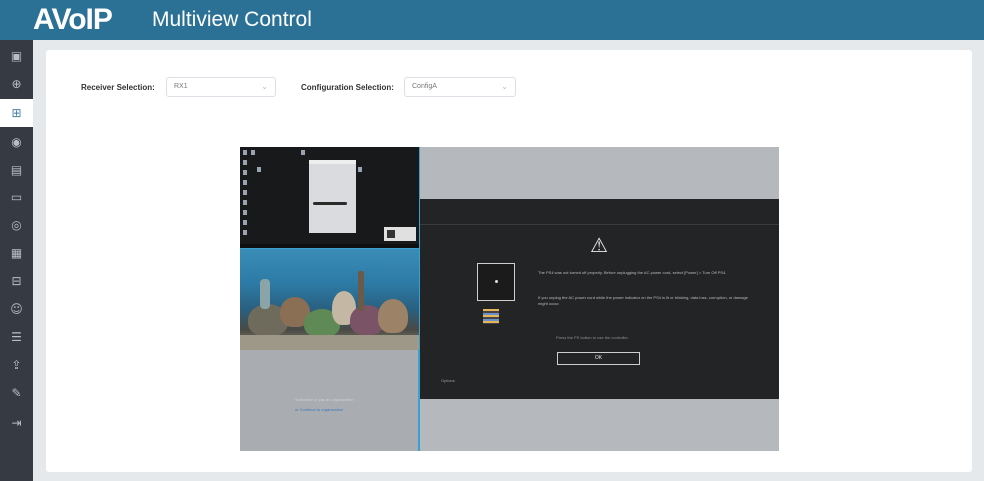  What do you see at coordinates (329, 299) in the screenshot?
I see `preview-window-aquarium` at bounding box center [329, 299].